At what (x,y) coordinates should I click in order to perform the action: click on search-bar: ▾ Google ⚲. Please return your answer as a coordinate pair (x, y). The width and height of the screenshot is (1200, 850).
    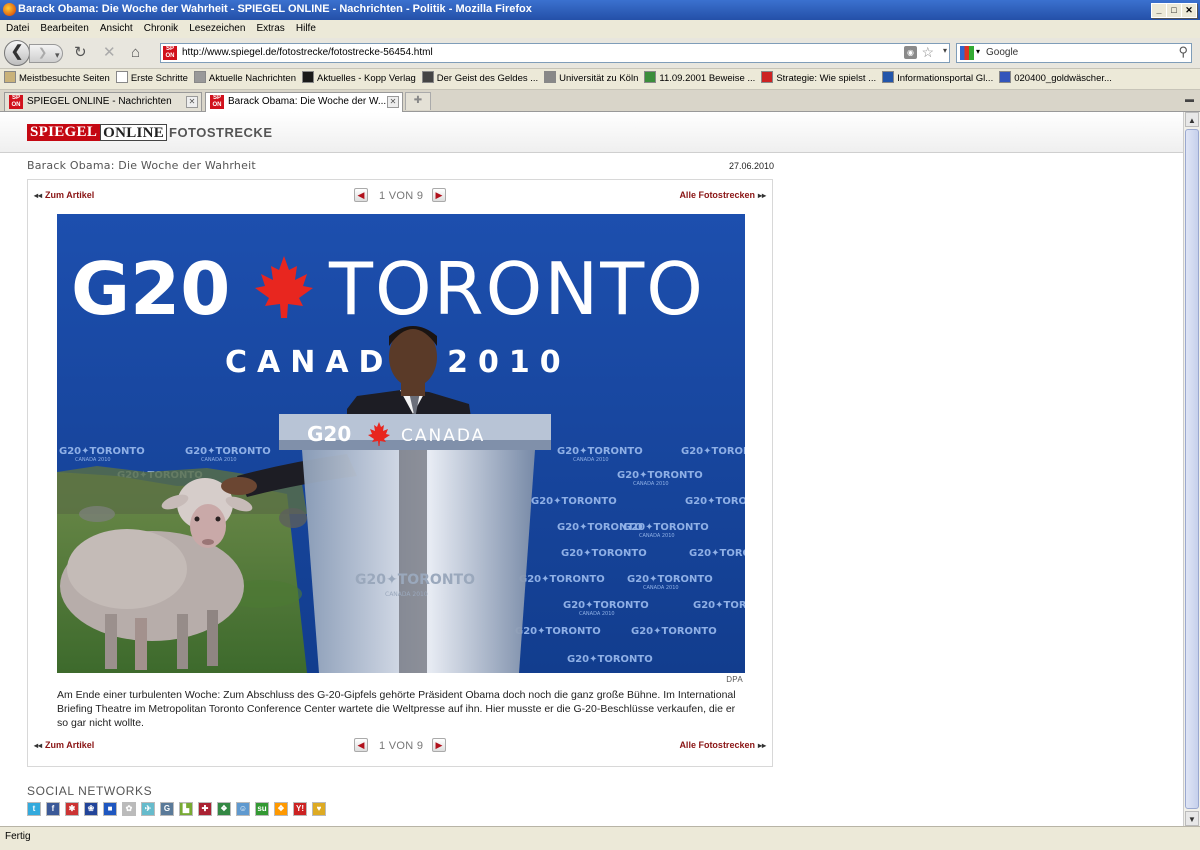
    Looking at the image, I should click on (1074, 53).